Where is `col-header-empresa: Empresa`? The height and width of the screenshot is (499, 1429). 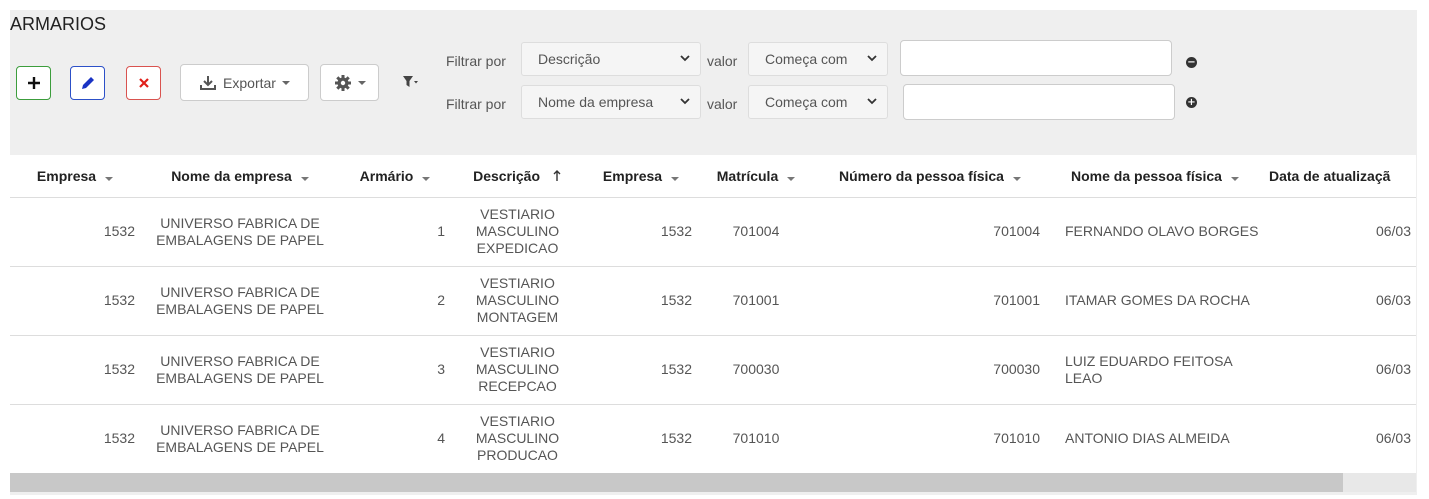
col-header-empresa: Empresa is located at coordinates (75, 176).